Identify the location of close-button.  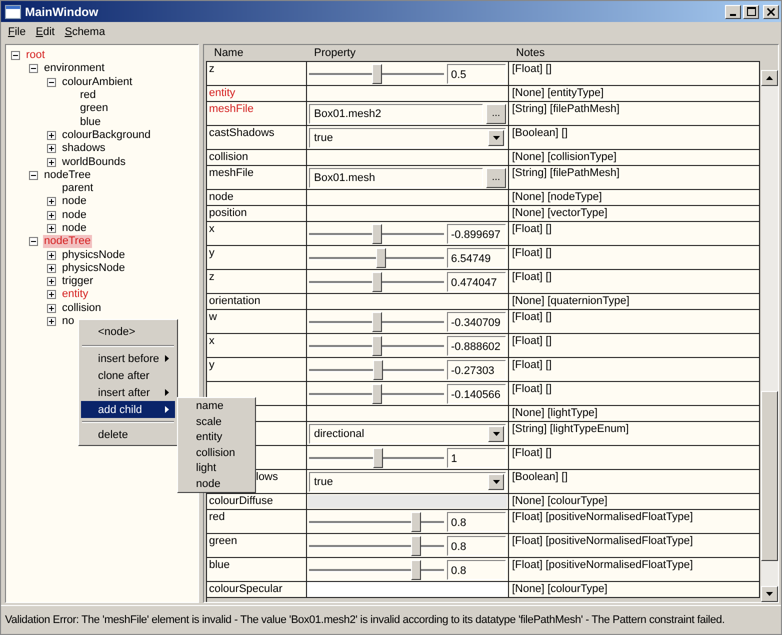
(771, 11).